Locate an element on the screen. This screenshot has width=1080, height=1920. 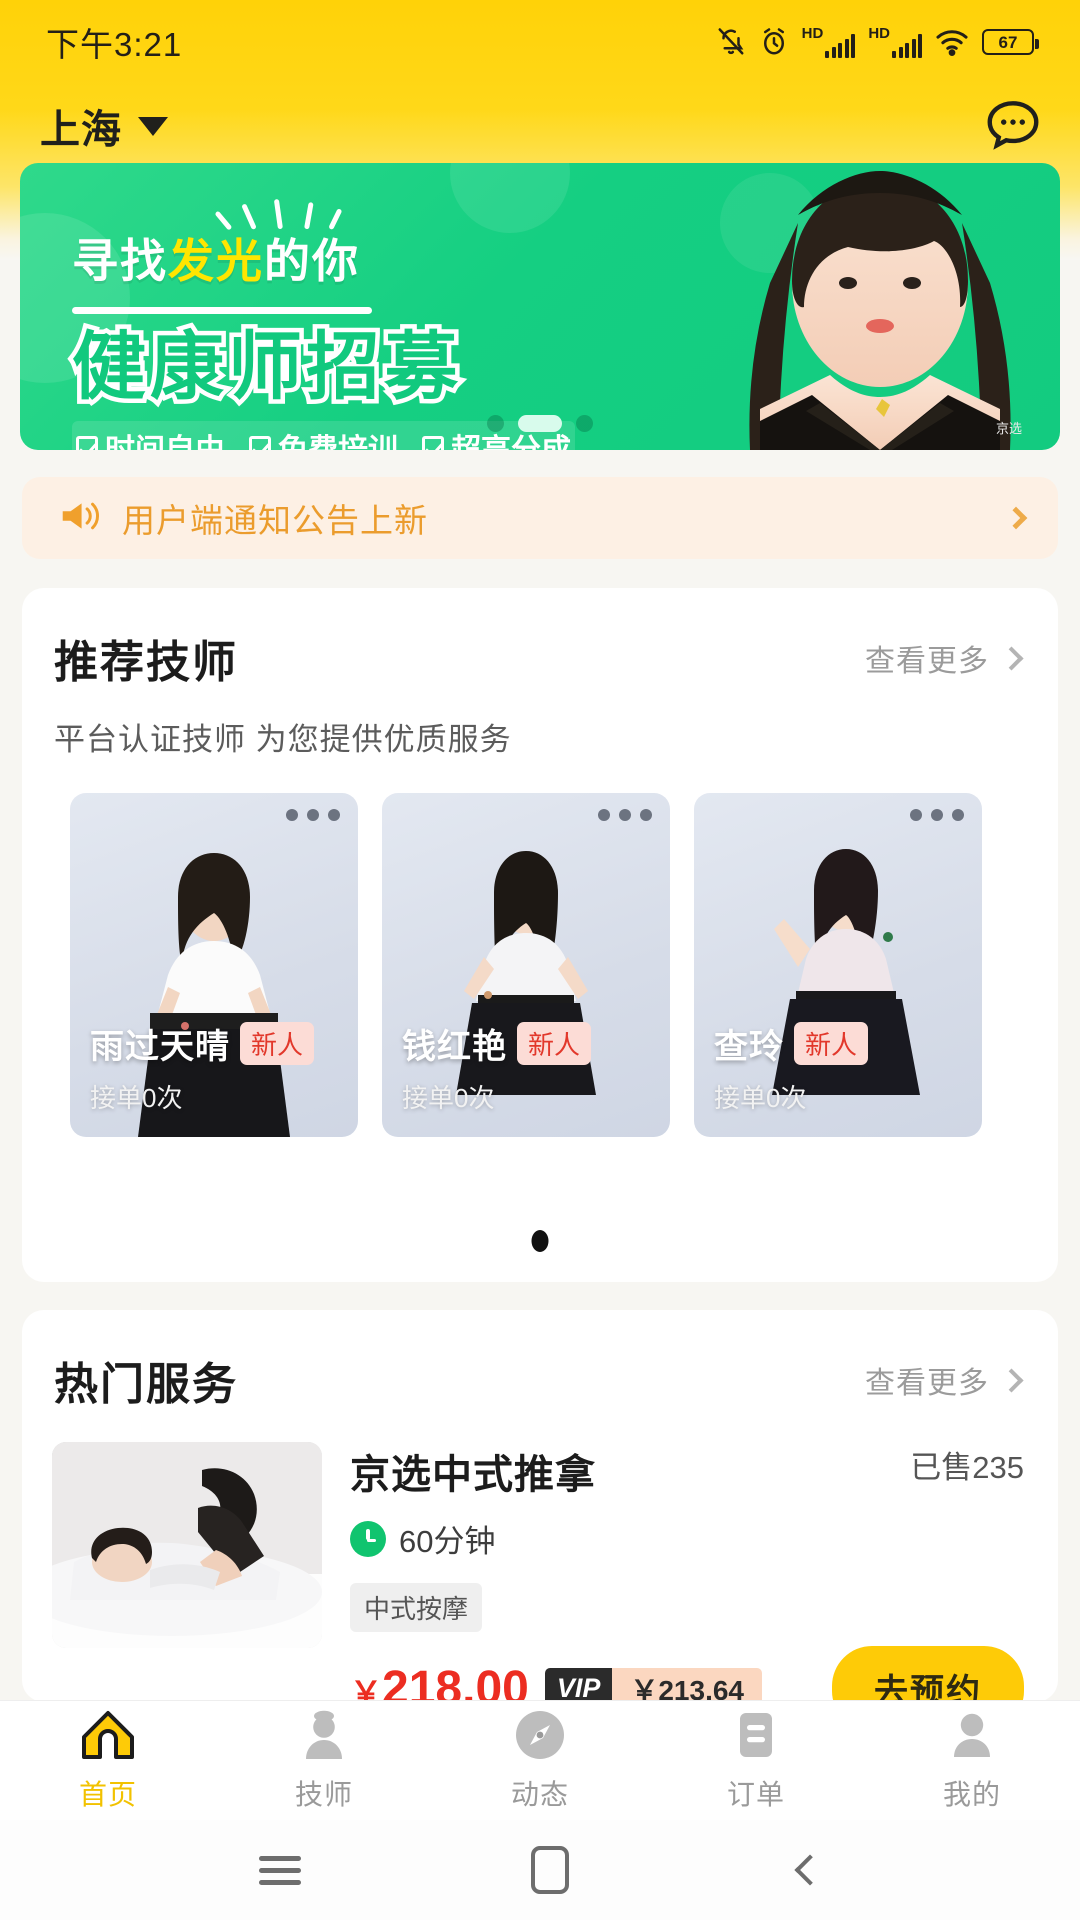
tab-label-technician: 技师 is located at coordinates (323, 1794).